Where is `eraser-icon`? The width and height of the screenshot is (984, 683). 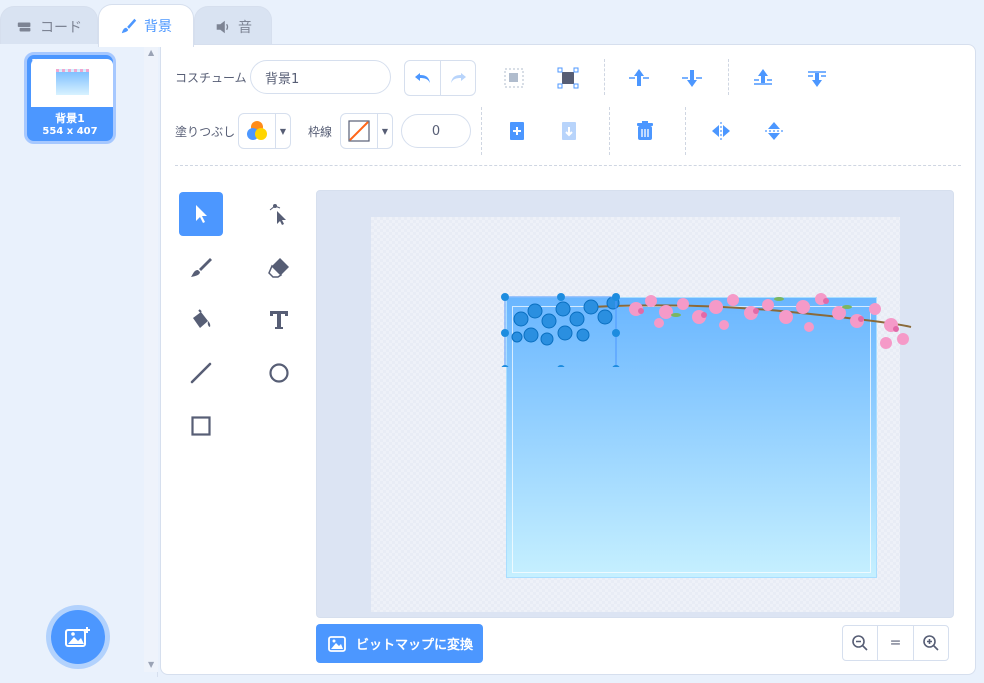 eraser-icon is located at coordinates (278, 268).